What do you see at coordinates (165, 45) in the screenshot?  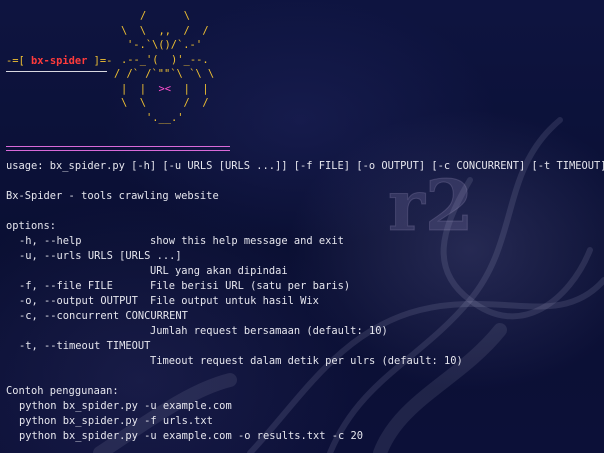 I see `spider-art-line: '-.`\()/`.-'` at bounding box center [165, 45].